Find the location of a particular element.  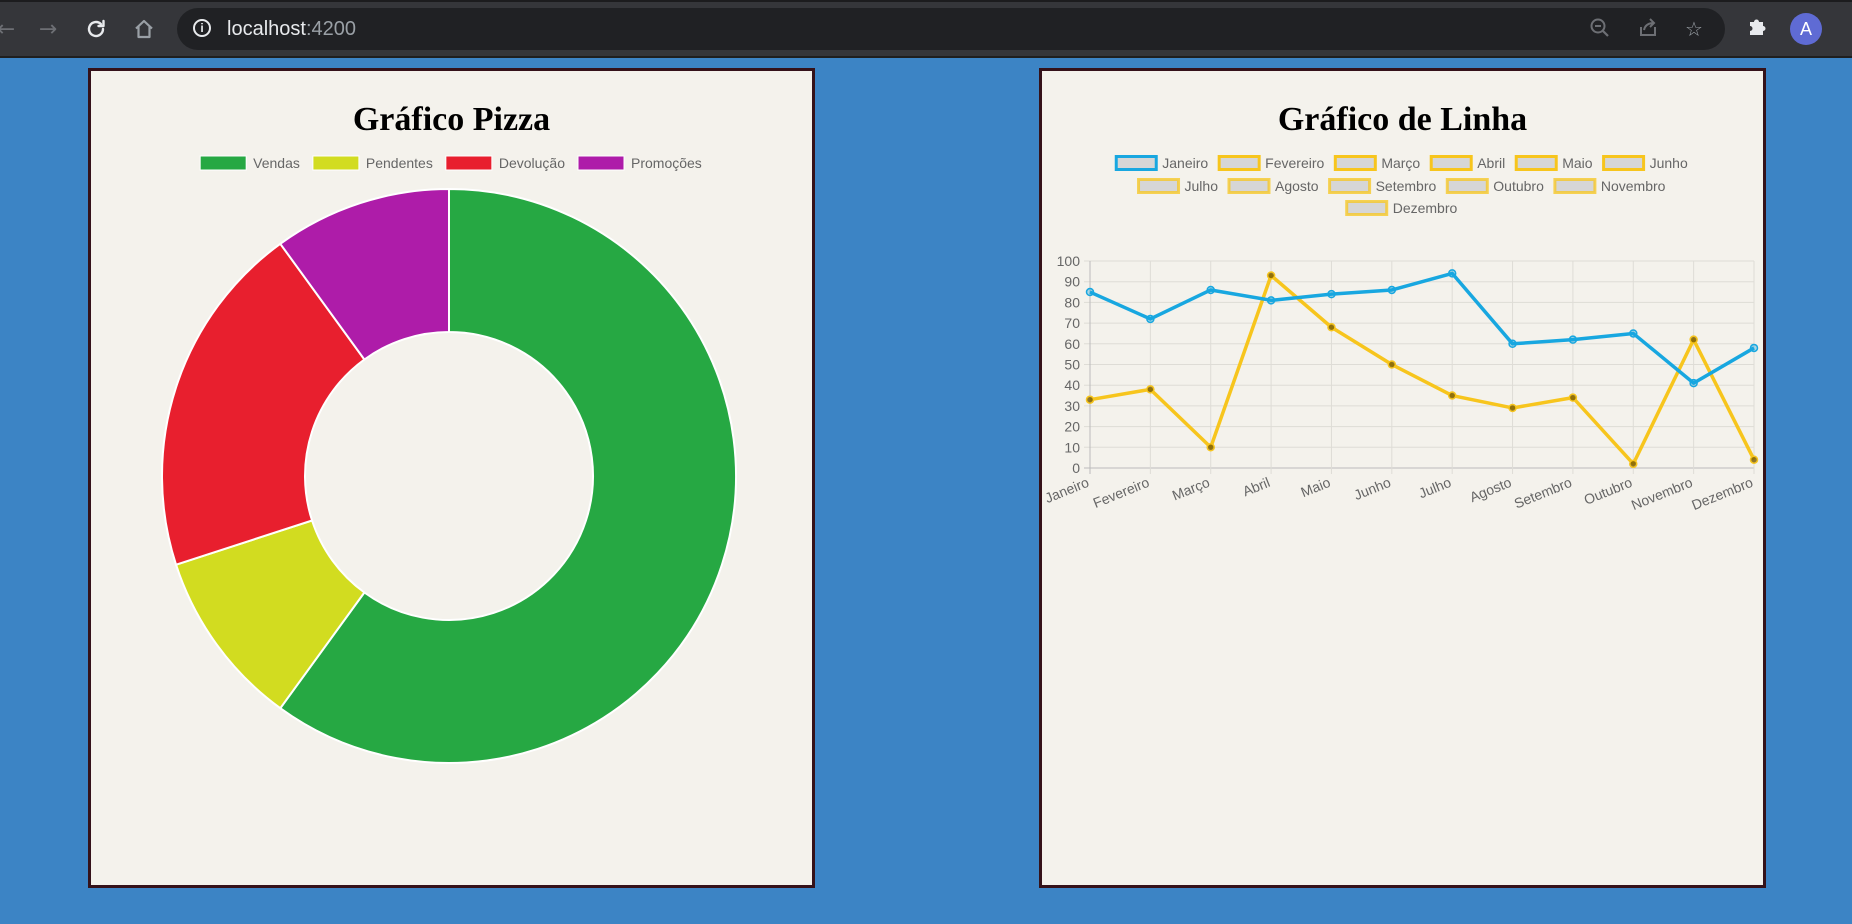

x-tick-label: Dezembro is located at coordinates (1722, 493).